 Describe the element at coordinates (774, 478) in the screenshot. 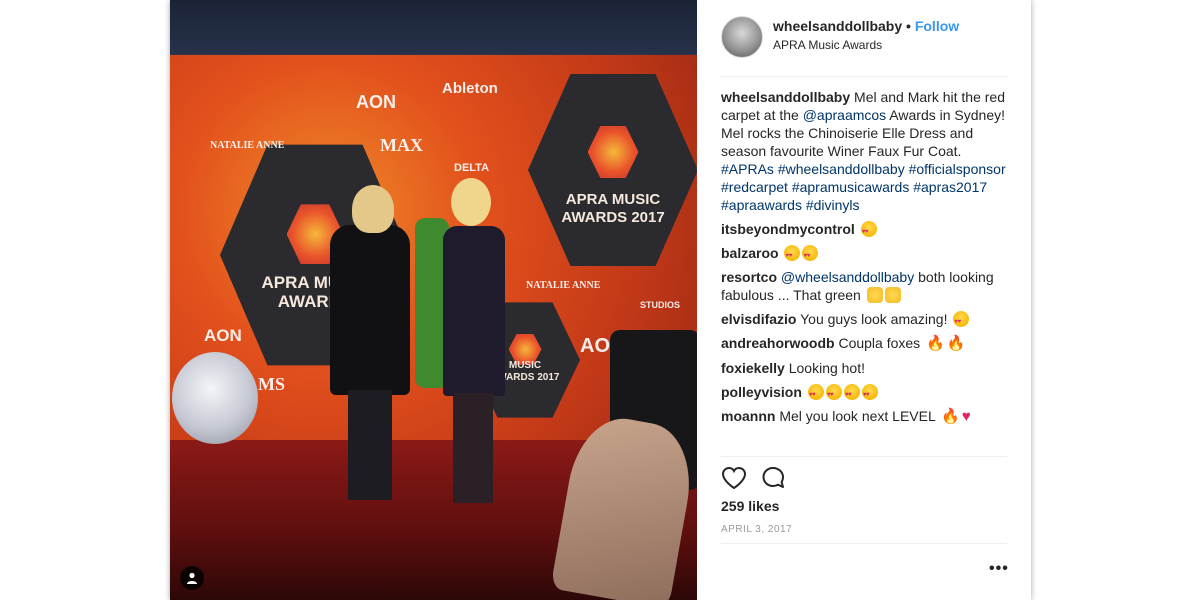

I see `comment-bubble-icon` at that location.